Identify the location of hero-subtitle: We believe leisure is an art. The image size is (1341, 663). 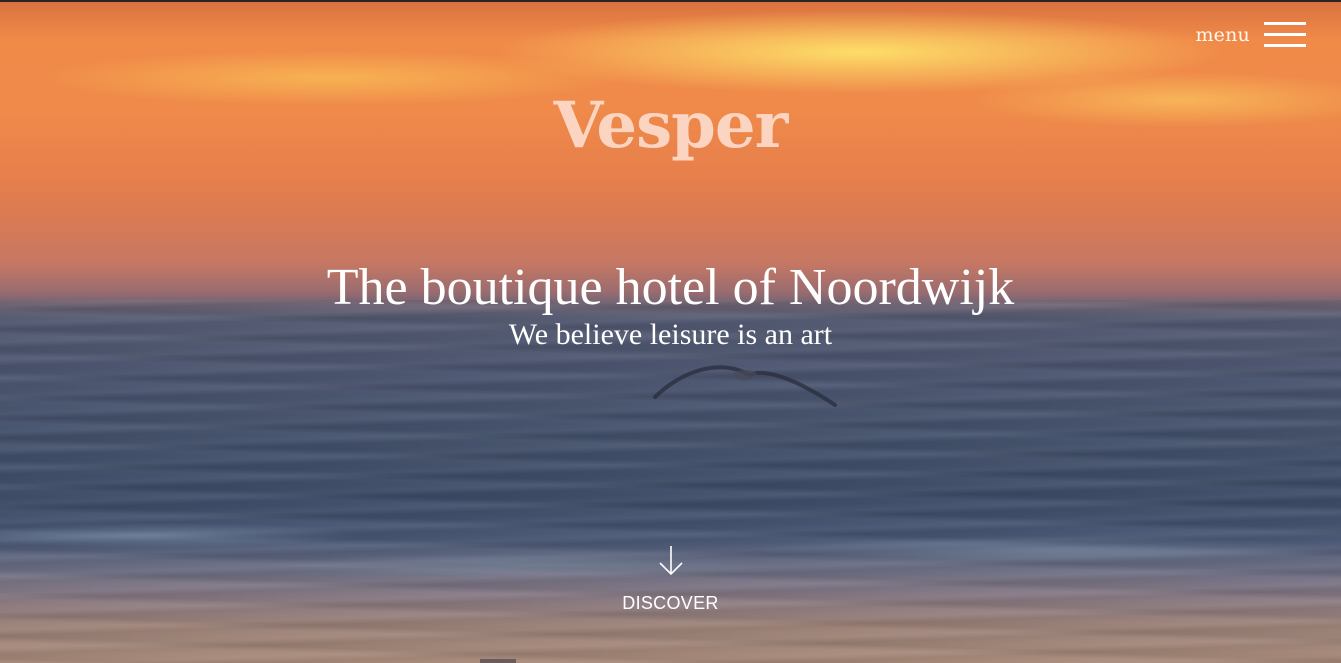
(670, 334).